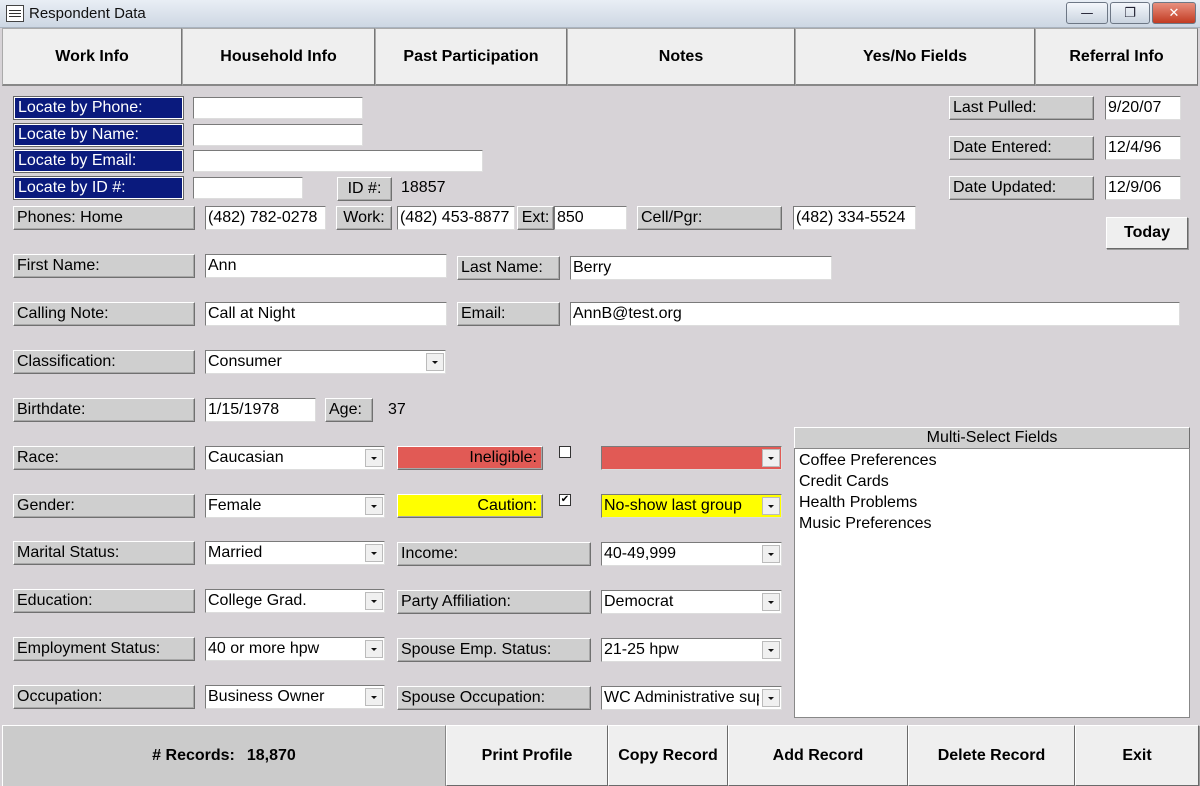  What do you see at coordinates (565, 452) in the screenshot?
I see `ineligible-checkbox` at bounding box center [565, 452].